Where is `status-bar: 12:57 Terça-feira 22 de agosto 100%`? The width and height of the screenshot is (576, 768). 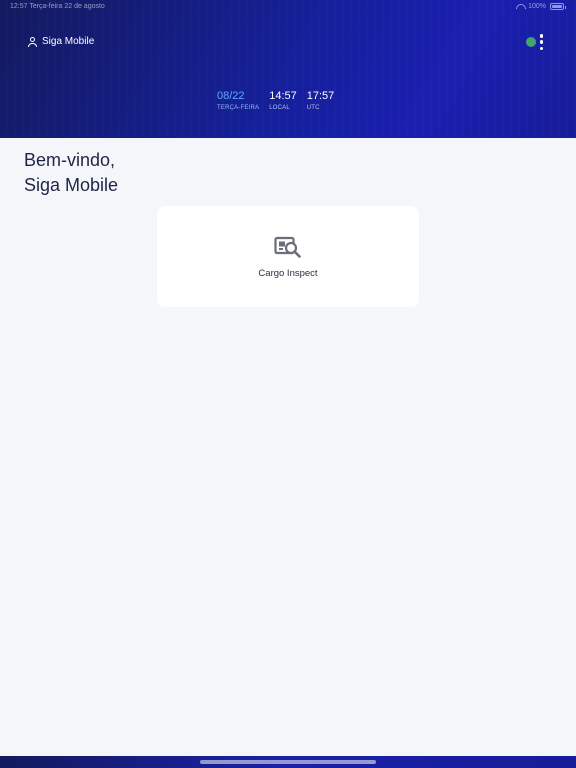
status-bar: 12:57 Terça-feira 22 de agosto 100% is located at coordinates (288, 7).